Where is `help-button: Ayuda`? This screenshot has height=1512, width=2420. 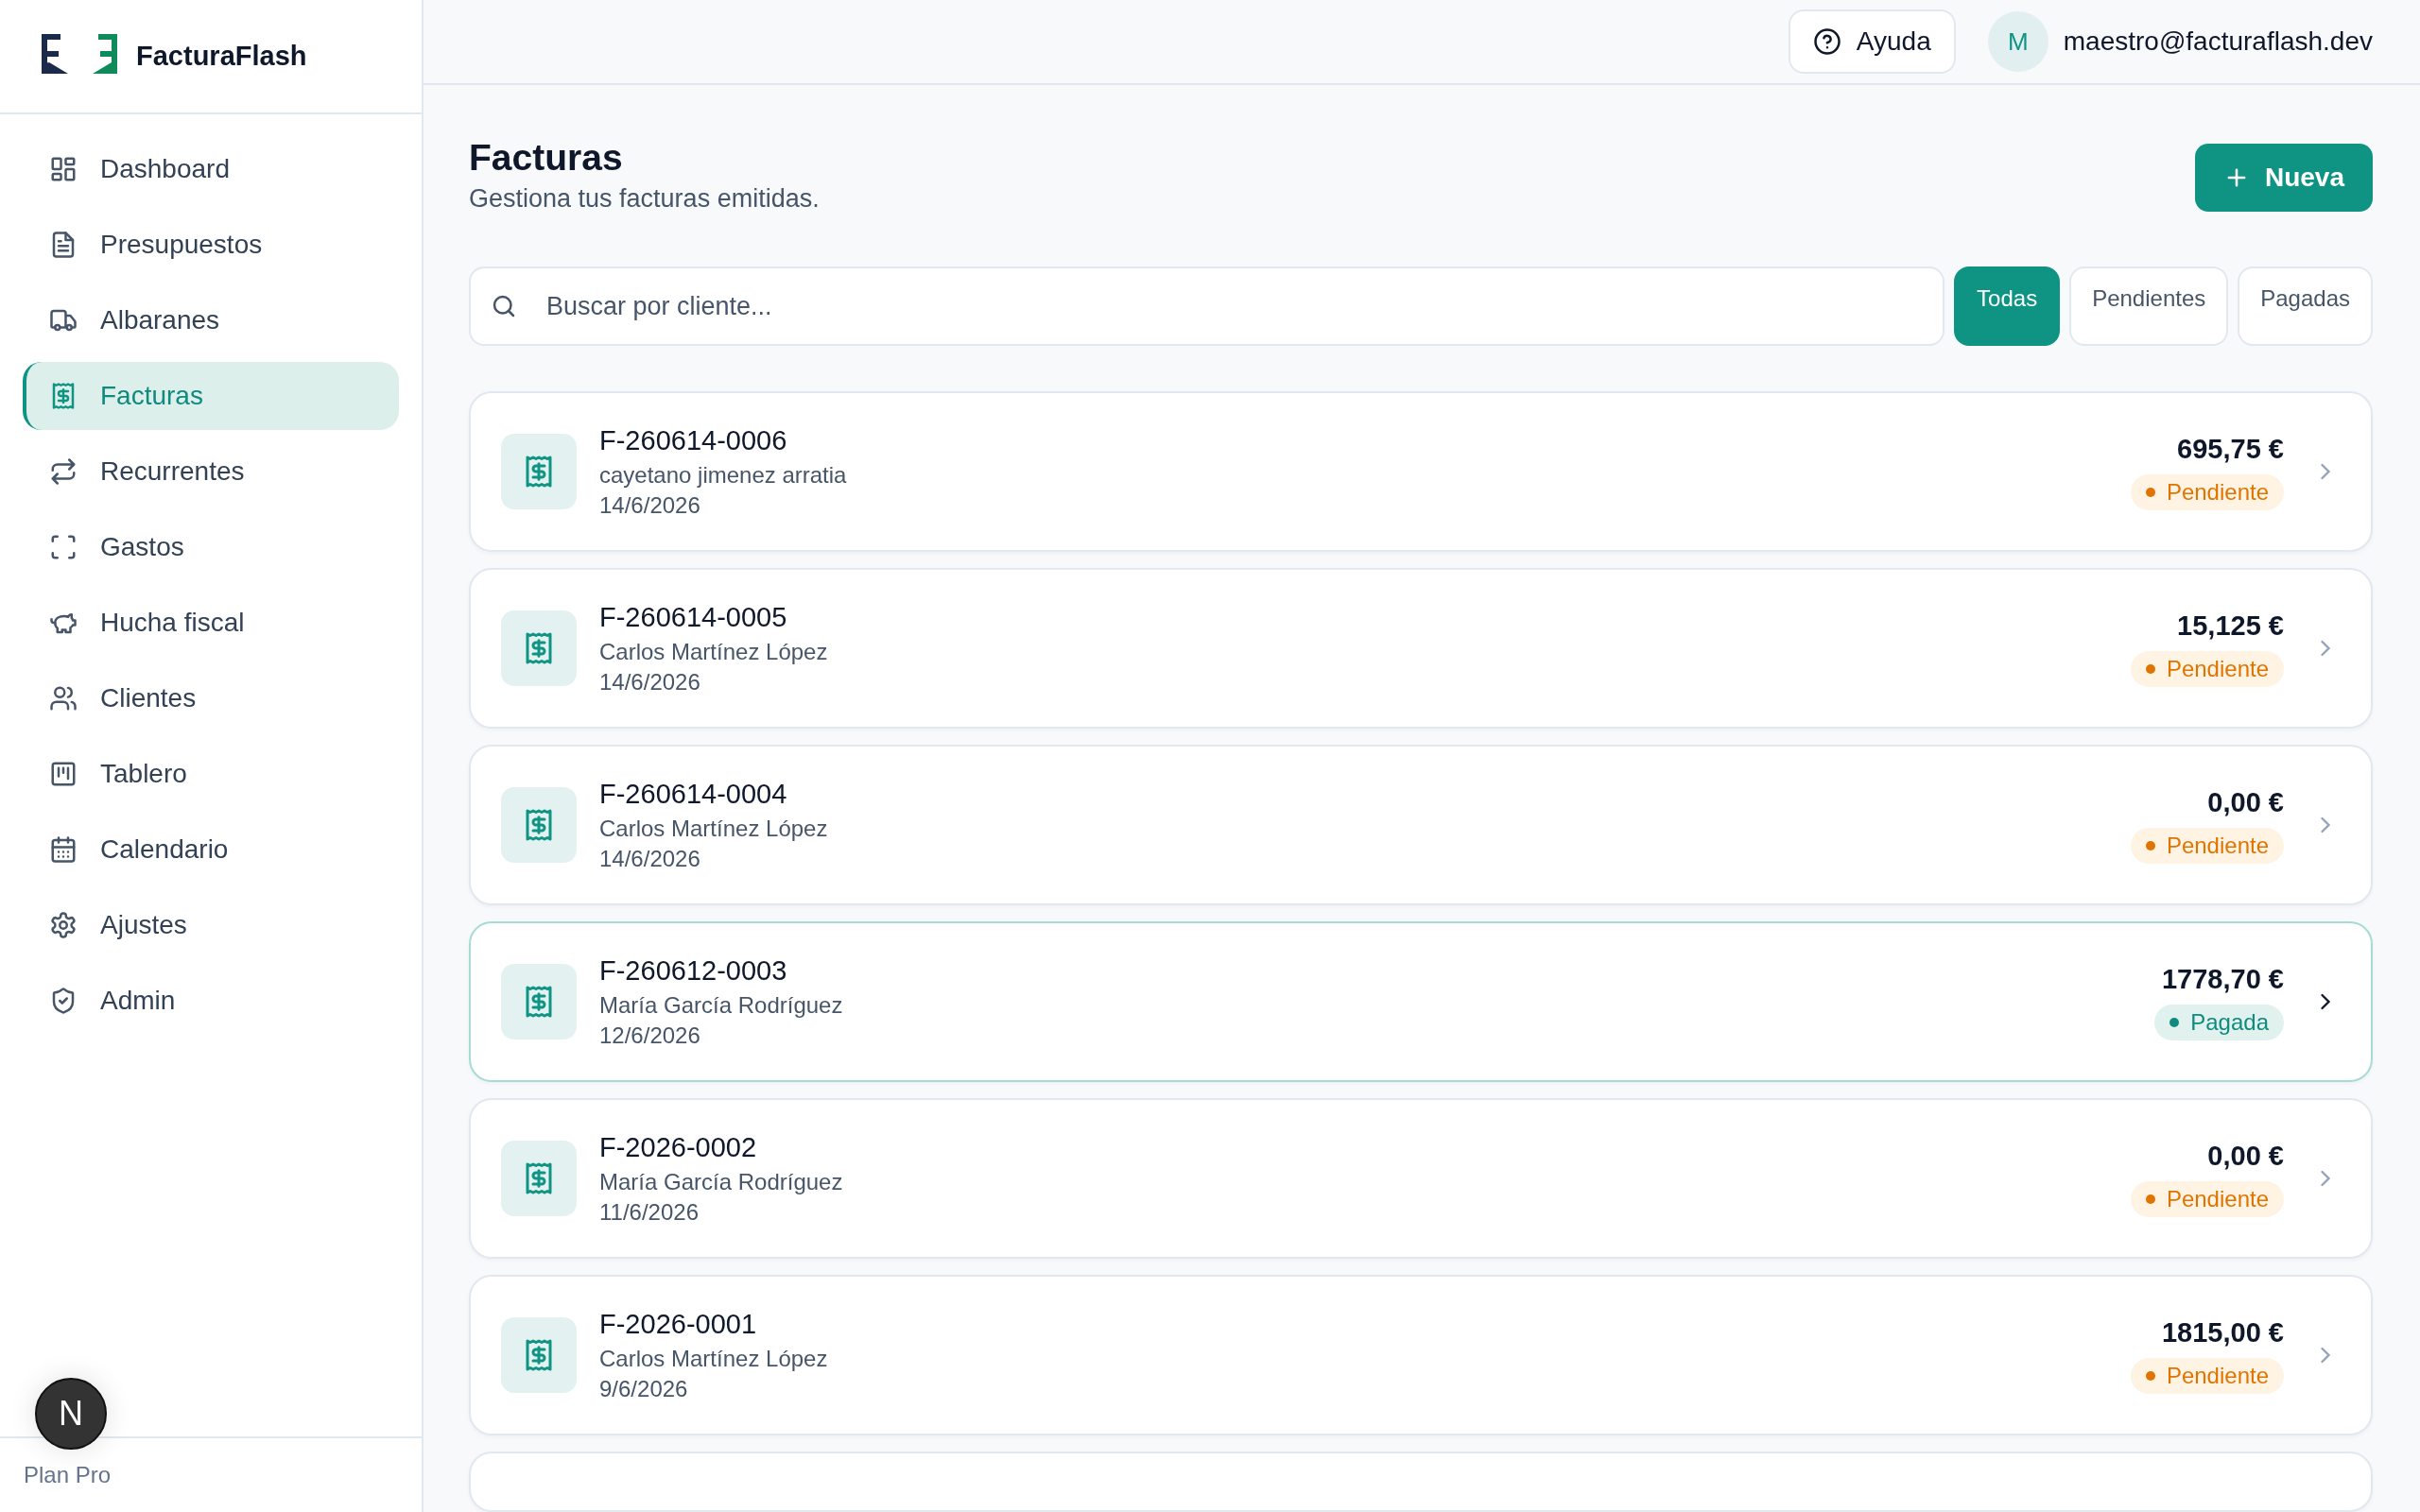
help-button: Ayuda is located at coordinates (1872, 42).